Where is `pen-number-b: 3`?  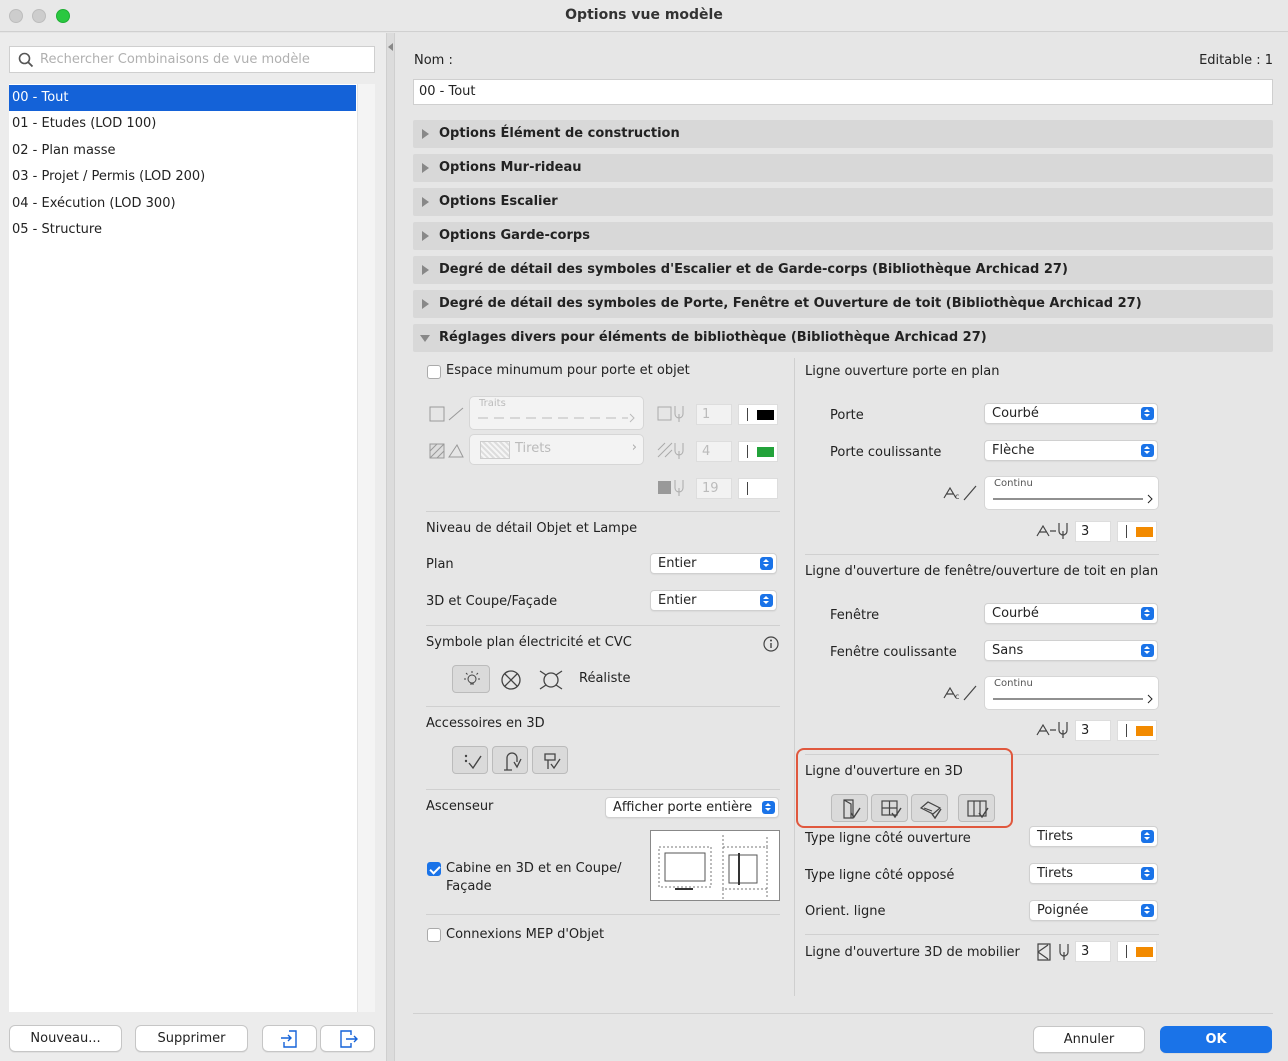 pen-number-b: 3 is located at coordinates (1093, 730).